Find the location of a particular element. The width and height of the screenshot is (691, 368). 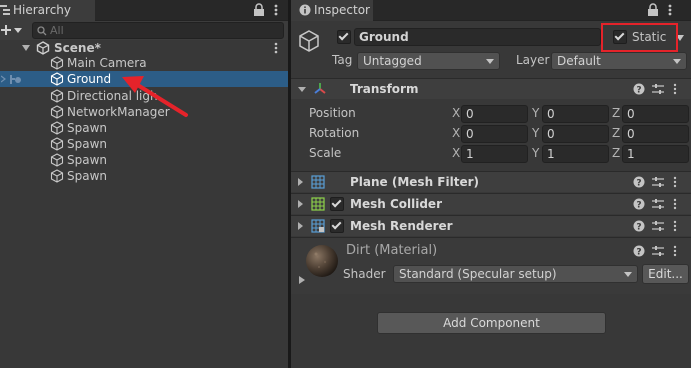

hierarchy-item: Main Camera is located at coordinates (144, 63).